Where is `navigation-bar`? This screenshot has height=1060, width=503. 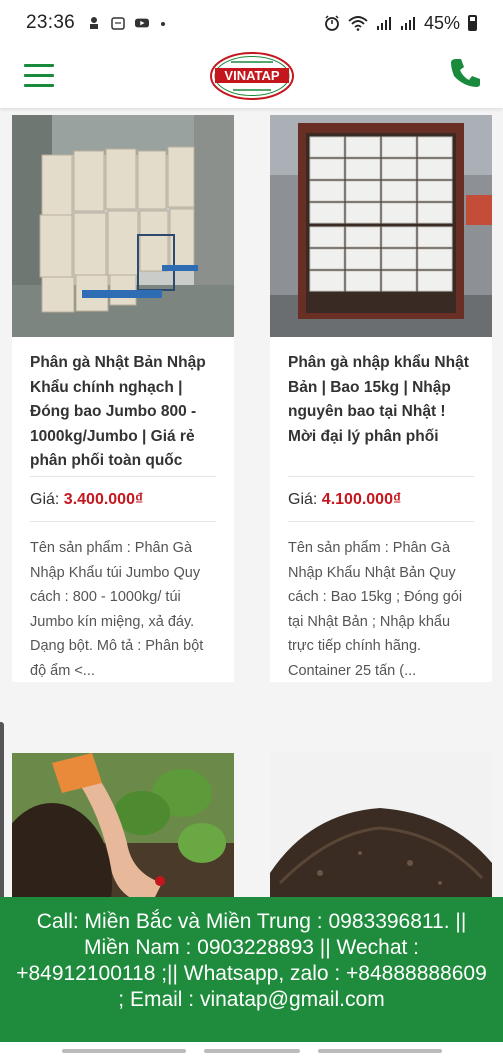
navigation-bar is located at coordinates (251, 1051).